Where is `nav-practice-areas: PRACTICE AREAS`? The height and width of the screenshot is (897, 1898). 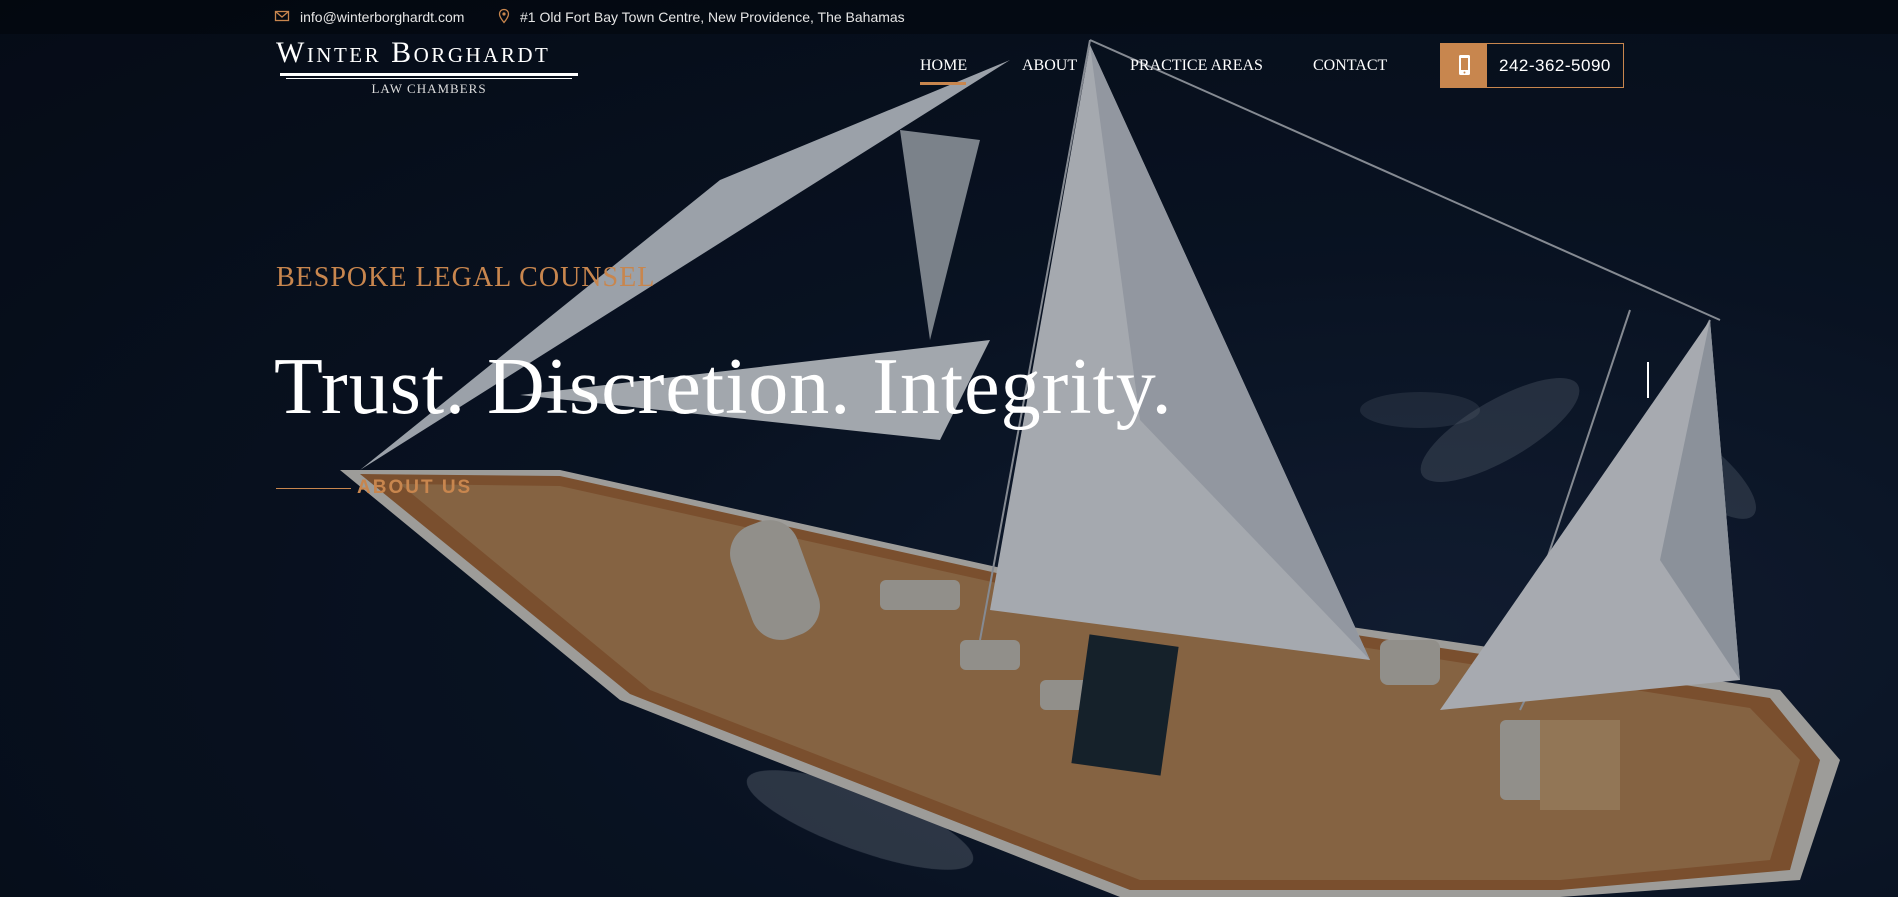
nav-practice-areas: PRACTICE AREAS is located at coordinates (1196, 66).